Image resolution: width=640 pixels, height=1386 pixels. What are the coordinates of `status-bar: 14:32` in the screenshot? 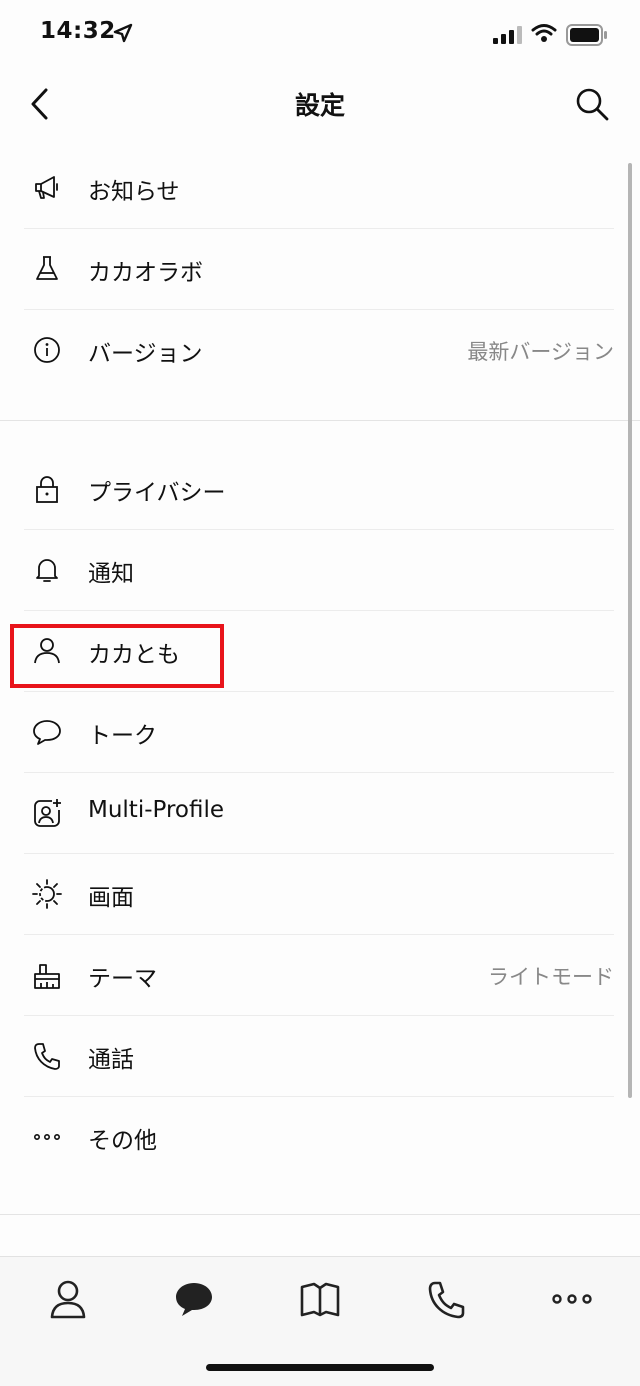 It's located at (320, 35).